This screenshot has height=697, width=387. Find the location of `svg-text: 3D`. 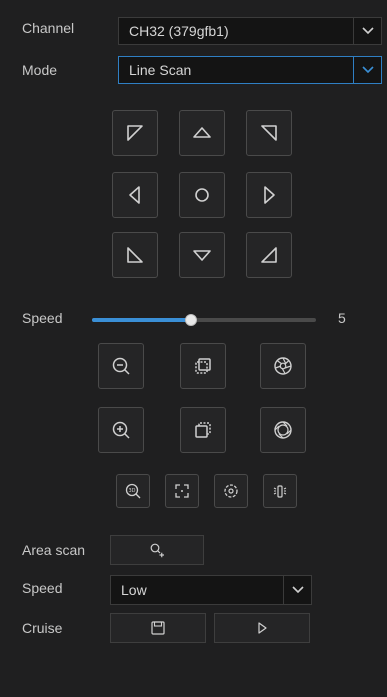

svg-text: 3D is located at coordinates (131, 491).